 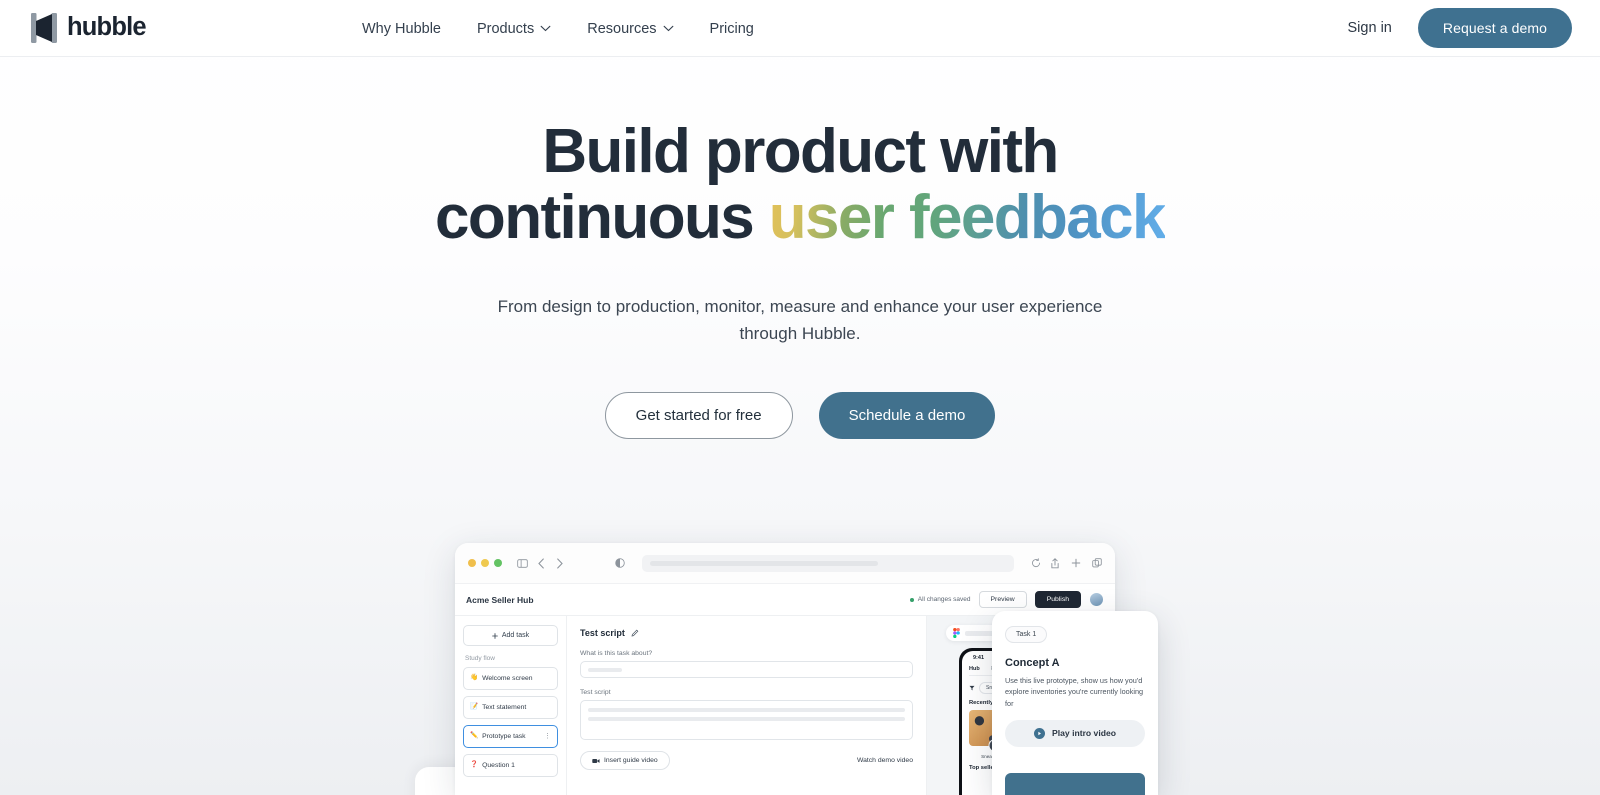 I want to click on add-task-label: Add task, so click(x=515, y=635).